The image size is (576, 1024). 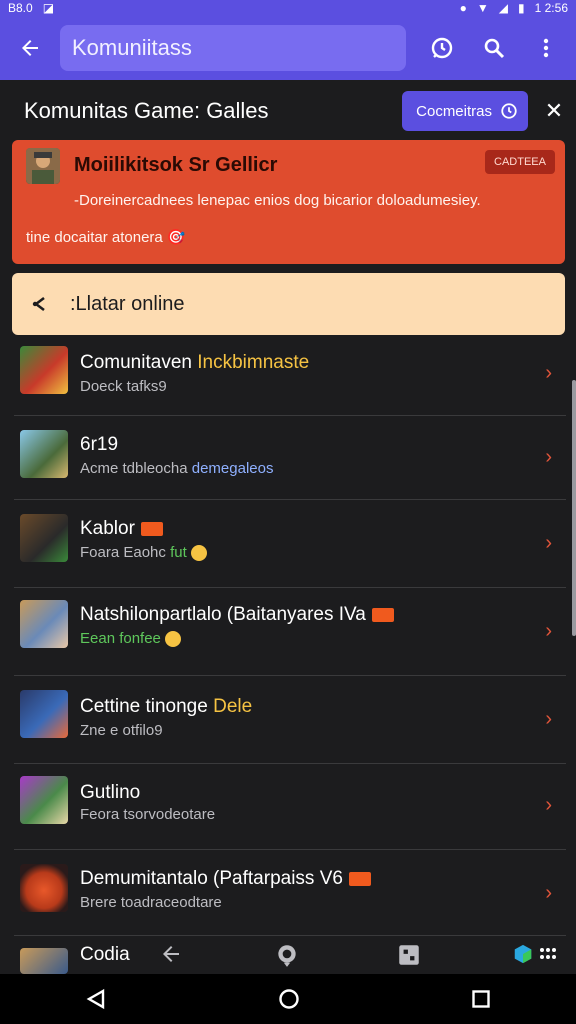 What do you see at coordinates (253, 362) in the screenshot?
I see `list-item-title-highlight: Inckbimnaste` at bounding box center [253, 362].